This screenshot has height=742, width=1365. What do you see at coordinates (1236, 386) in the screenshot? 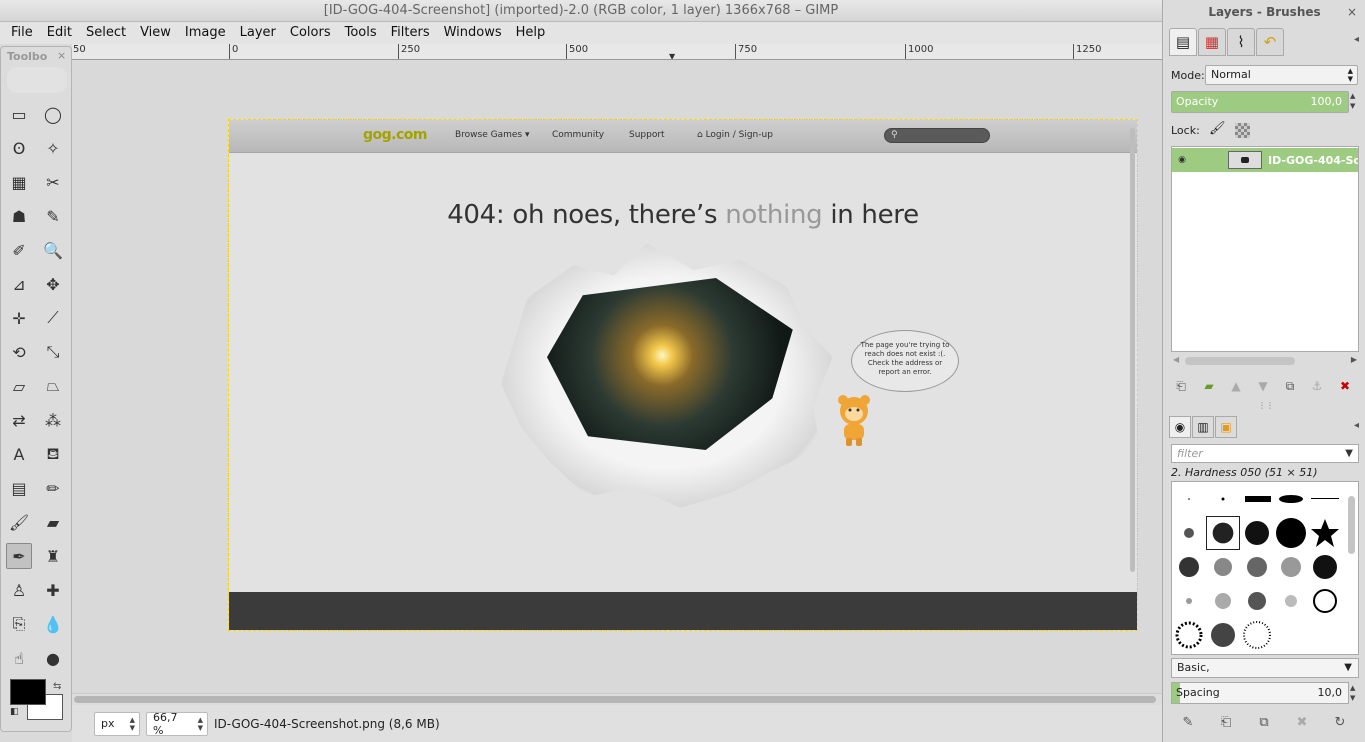
I see `raise-layer-icon: ▲` at bounding box center [1236, 386].